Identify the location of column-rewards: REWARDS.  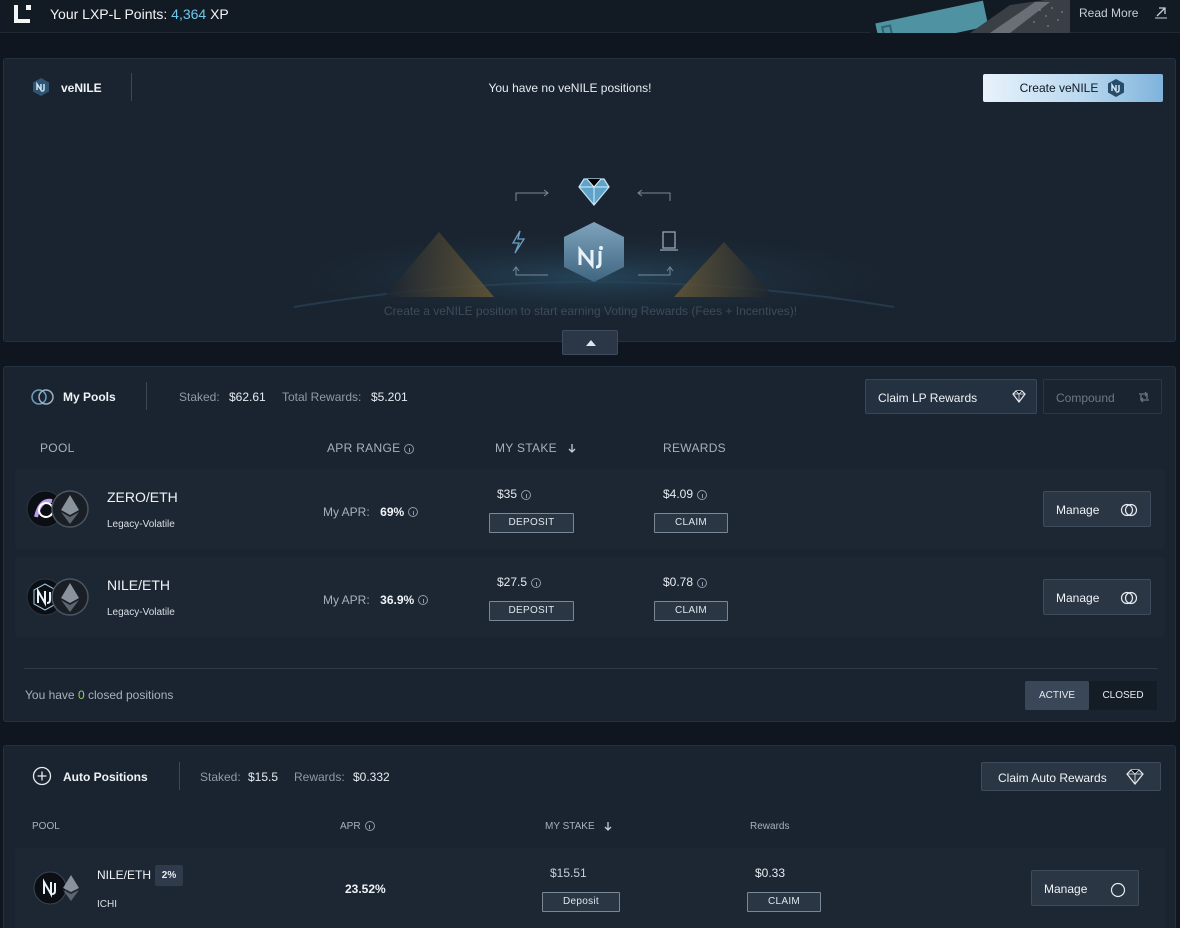
(694, 448).